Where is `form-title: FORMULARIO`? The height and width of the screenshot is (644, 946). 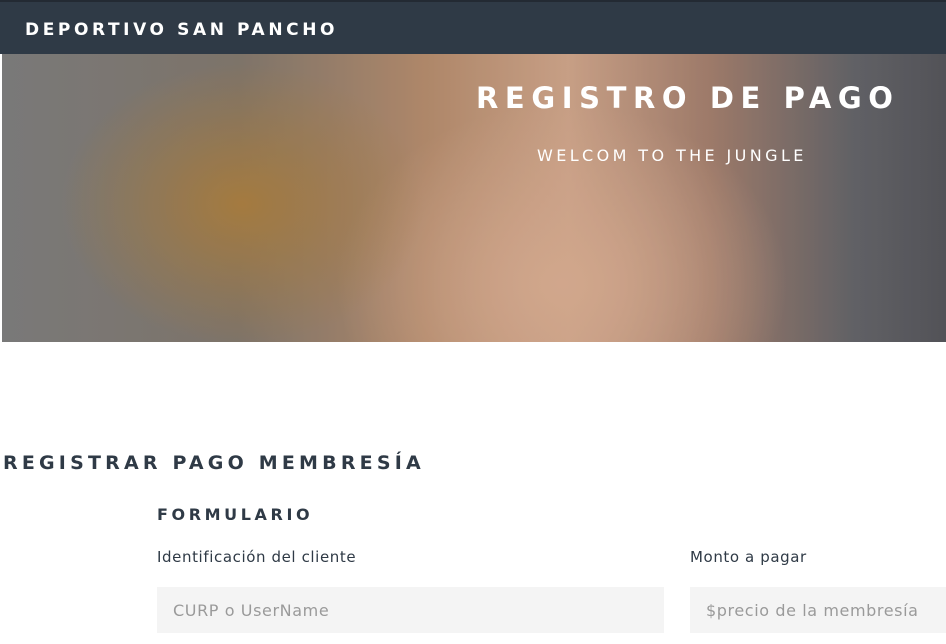 form-title: FORMULARIO is located at coordinates (235, 514).